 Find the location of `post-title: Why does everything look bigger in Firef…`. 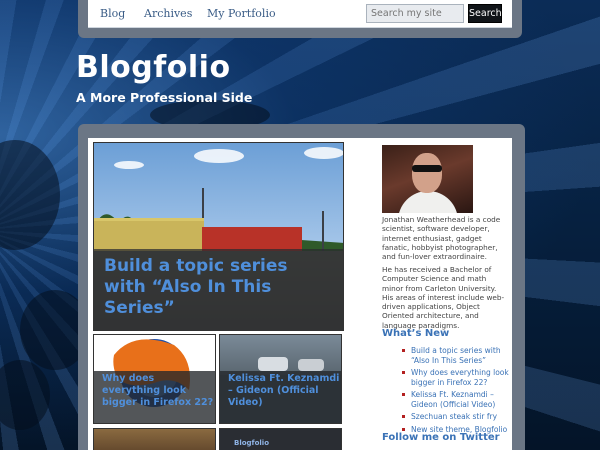

post-title: Why does everything look bigger in Firef… is located at coordinates (158, 391).